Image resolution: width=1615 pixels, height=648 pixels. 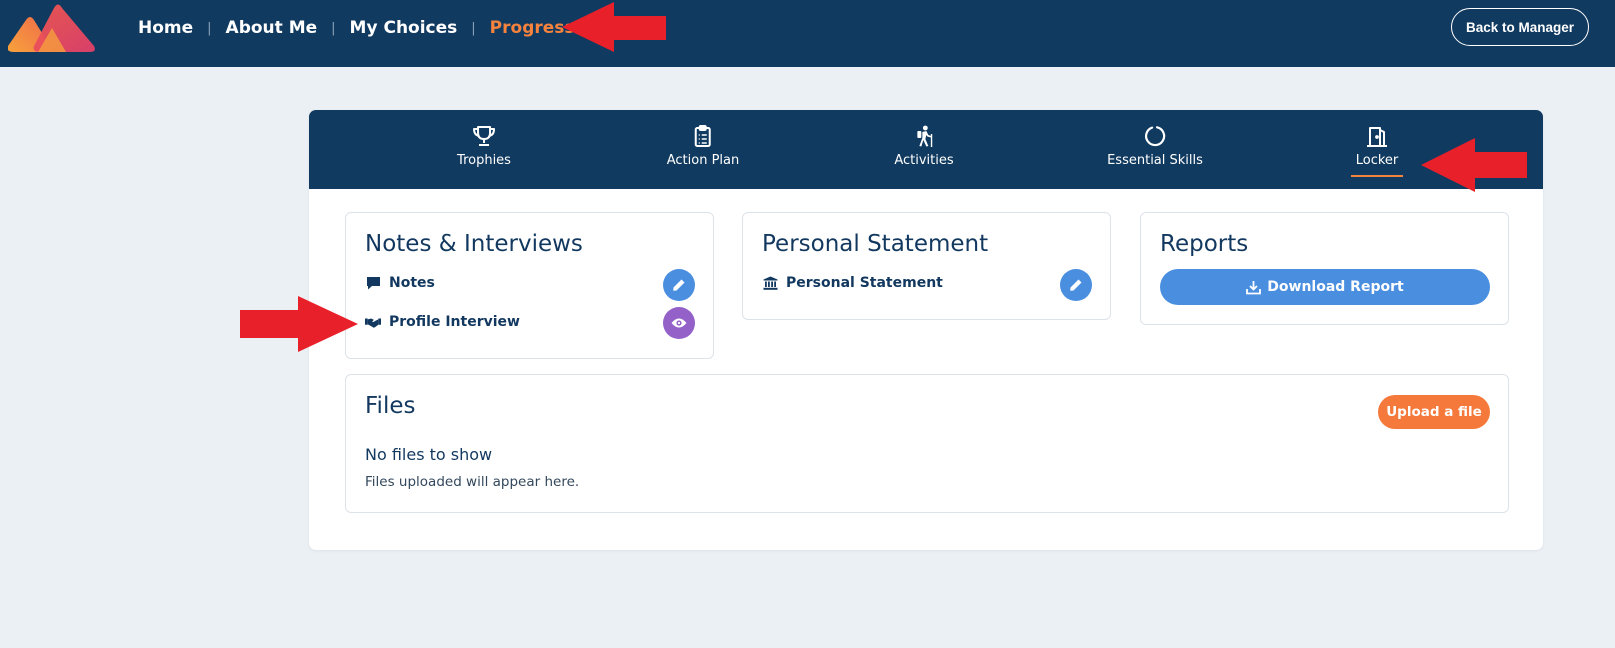 I want to click on institution-icon, so click(x=770, y=283).